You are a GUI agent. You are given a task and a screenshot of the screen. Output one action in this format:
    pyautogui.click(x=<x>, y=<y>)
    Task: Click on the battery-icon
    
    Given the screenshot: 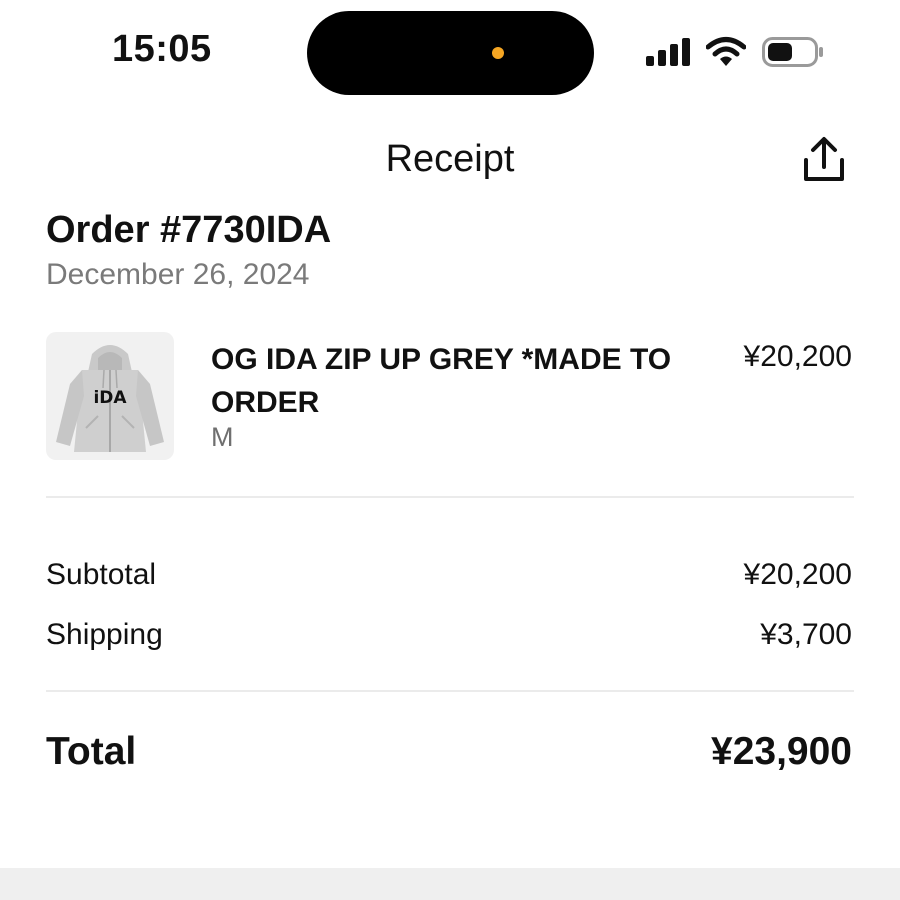 What is the action you would take?
    pyautogui.click(x=793, y=52)
    